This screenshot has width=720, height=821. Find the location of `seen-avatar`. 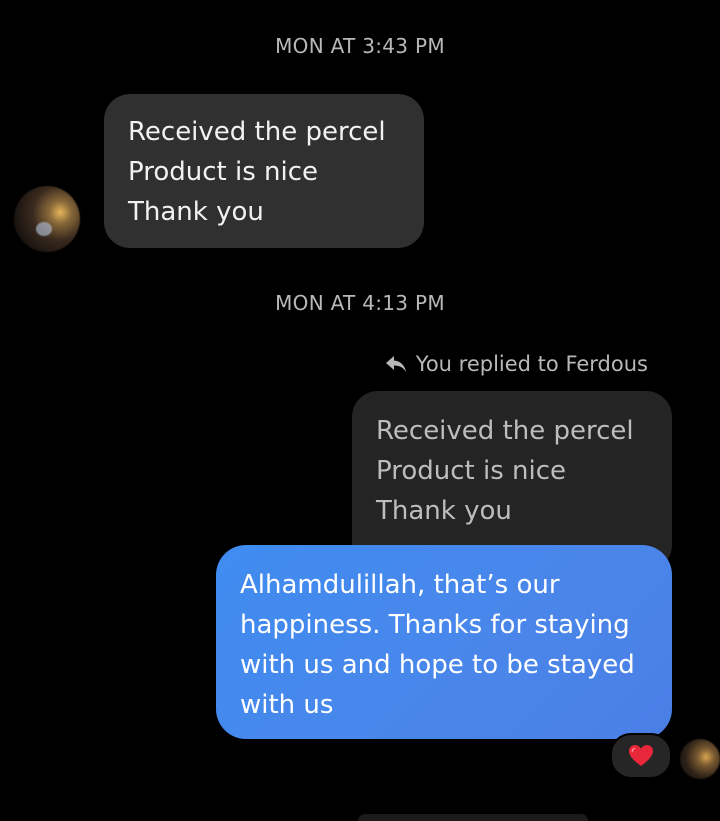

seen-avatar is located at coordinates (700, 759).